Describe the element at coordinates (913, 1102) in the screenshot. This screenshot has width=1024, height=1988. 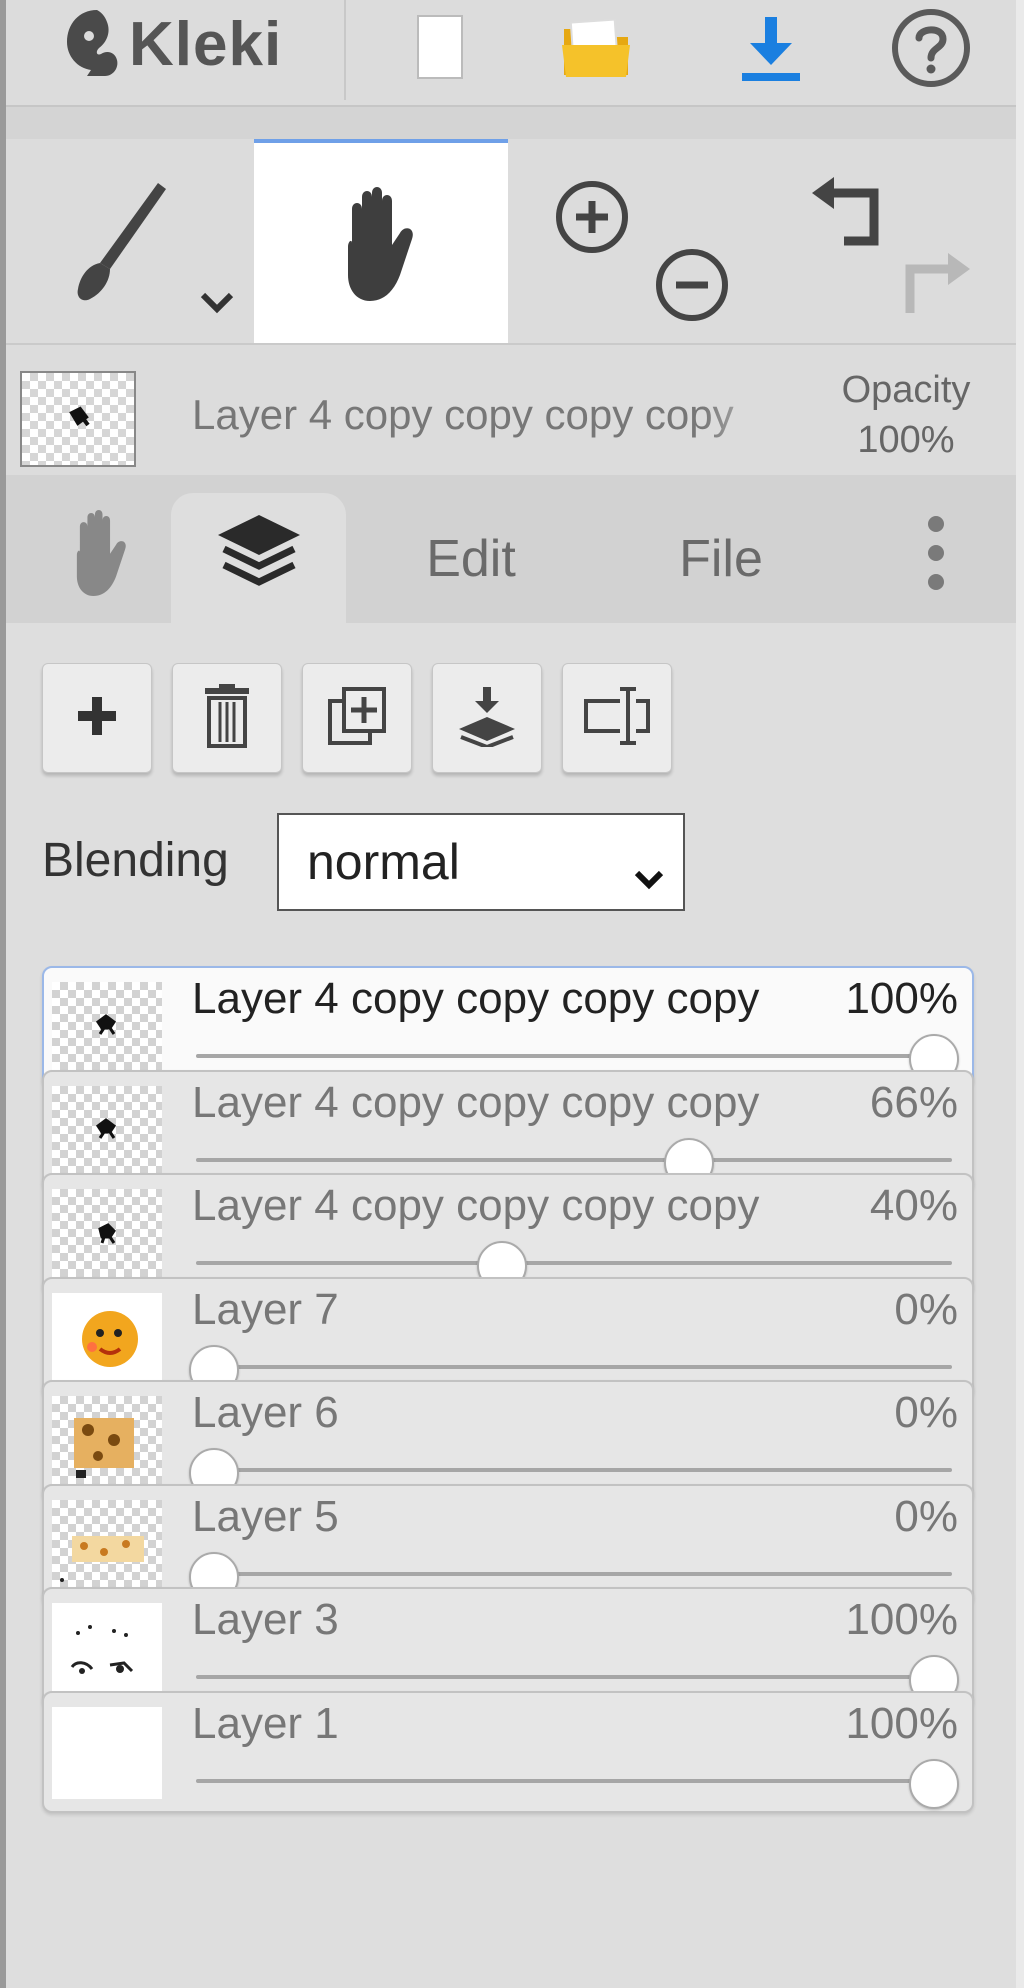
I see `layer-opacity-value: 66%` at that location.